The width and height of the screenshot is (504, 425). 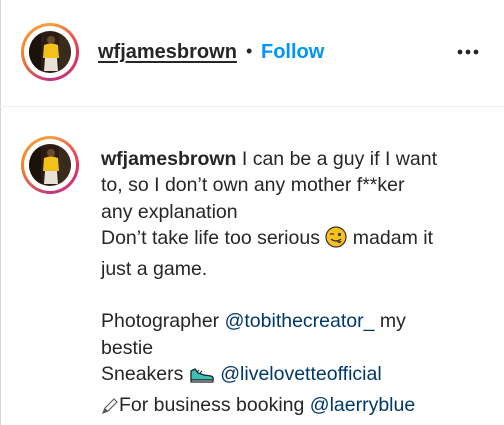 What do you see at coordinates (292, 52) in the screenshot?
I see `follow-button: Follow` at bounding box center [292, 52].